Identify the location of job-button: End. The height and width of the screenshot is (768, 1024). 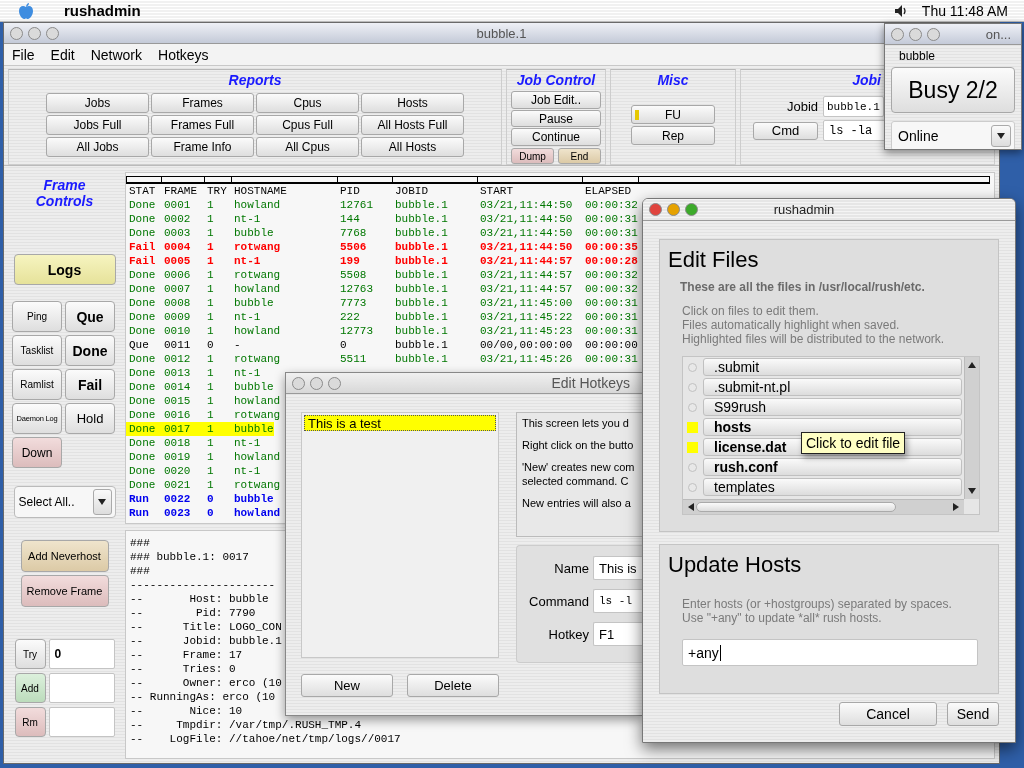
(579, 156).